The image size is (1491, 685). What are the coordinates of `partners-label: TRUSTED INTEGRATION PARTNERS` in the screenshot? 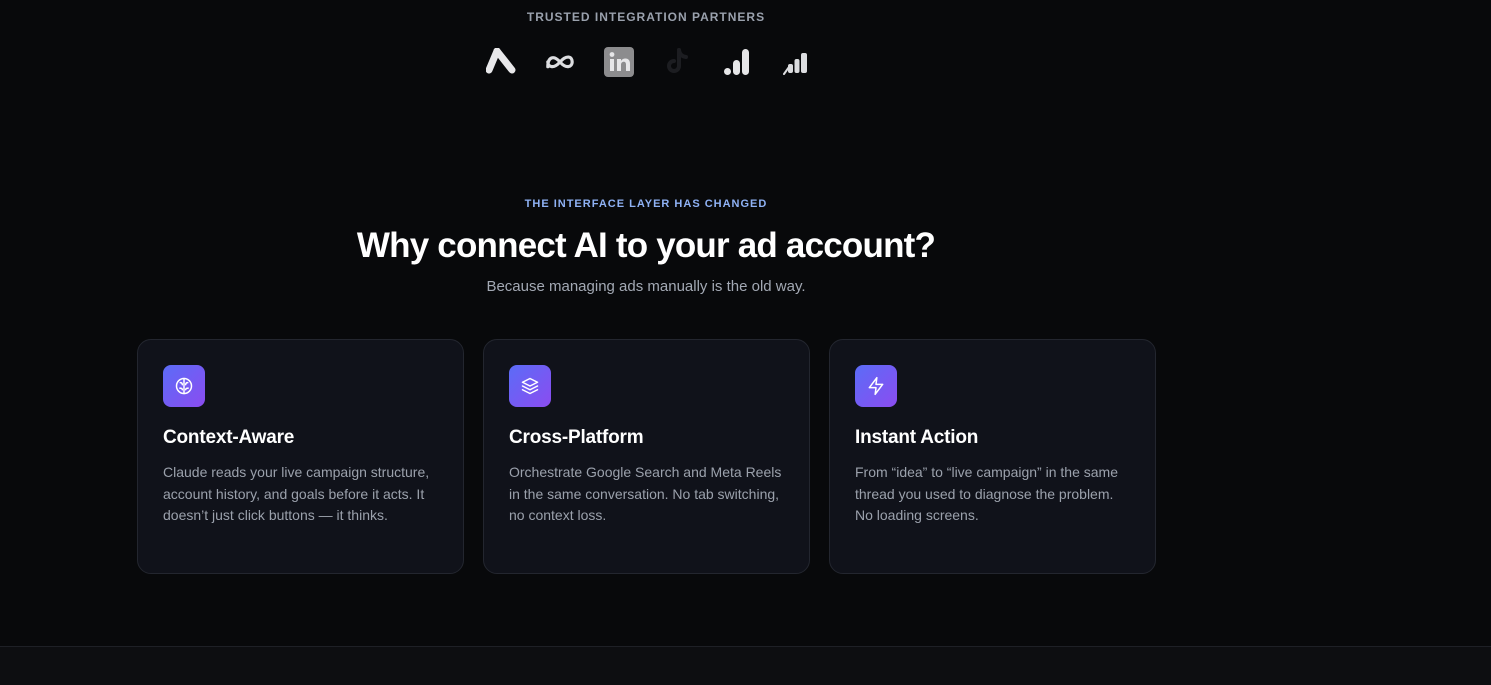 It's located at (646, 17).